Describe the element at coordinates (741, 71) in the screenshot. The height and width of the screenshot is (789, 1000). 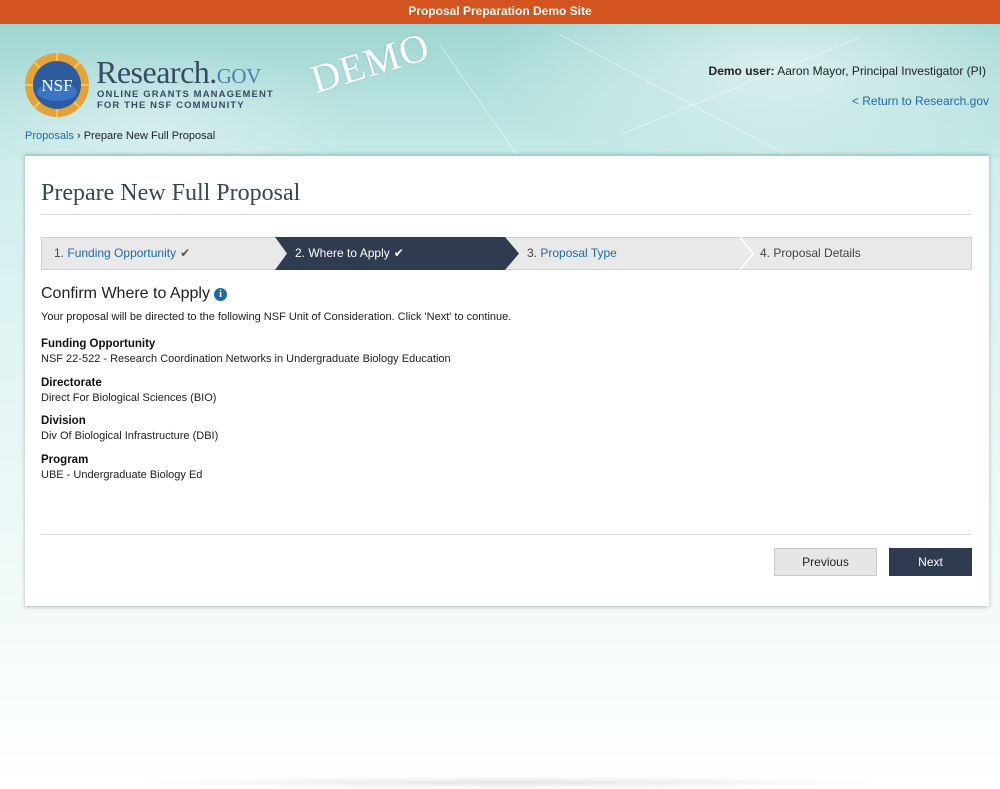
I see `demo-user-label: Demo user:` at that location.